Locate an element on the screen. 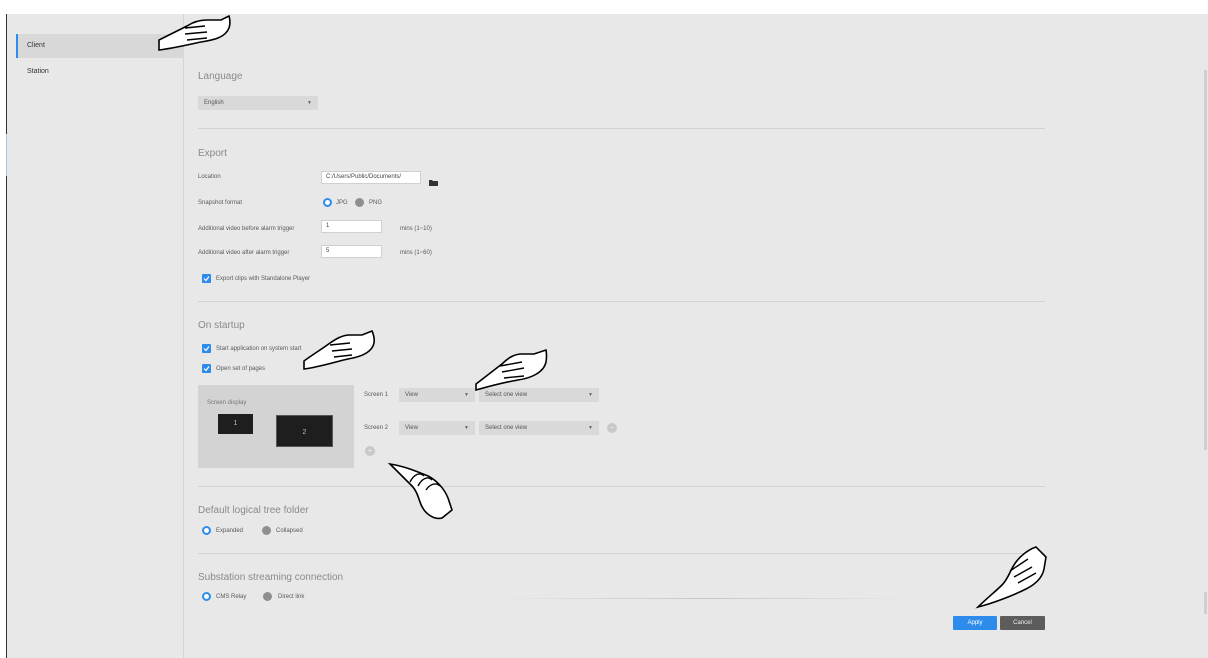  location-label: Location is located at coordinates (209, 177).